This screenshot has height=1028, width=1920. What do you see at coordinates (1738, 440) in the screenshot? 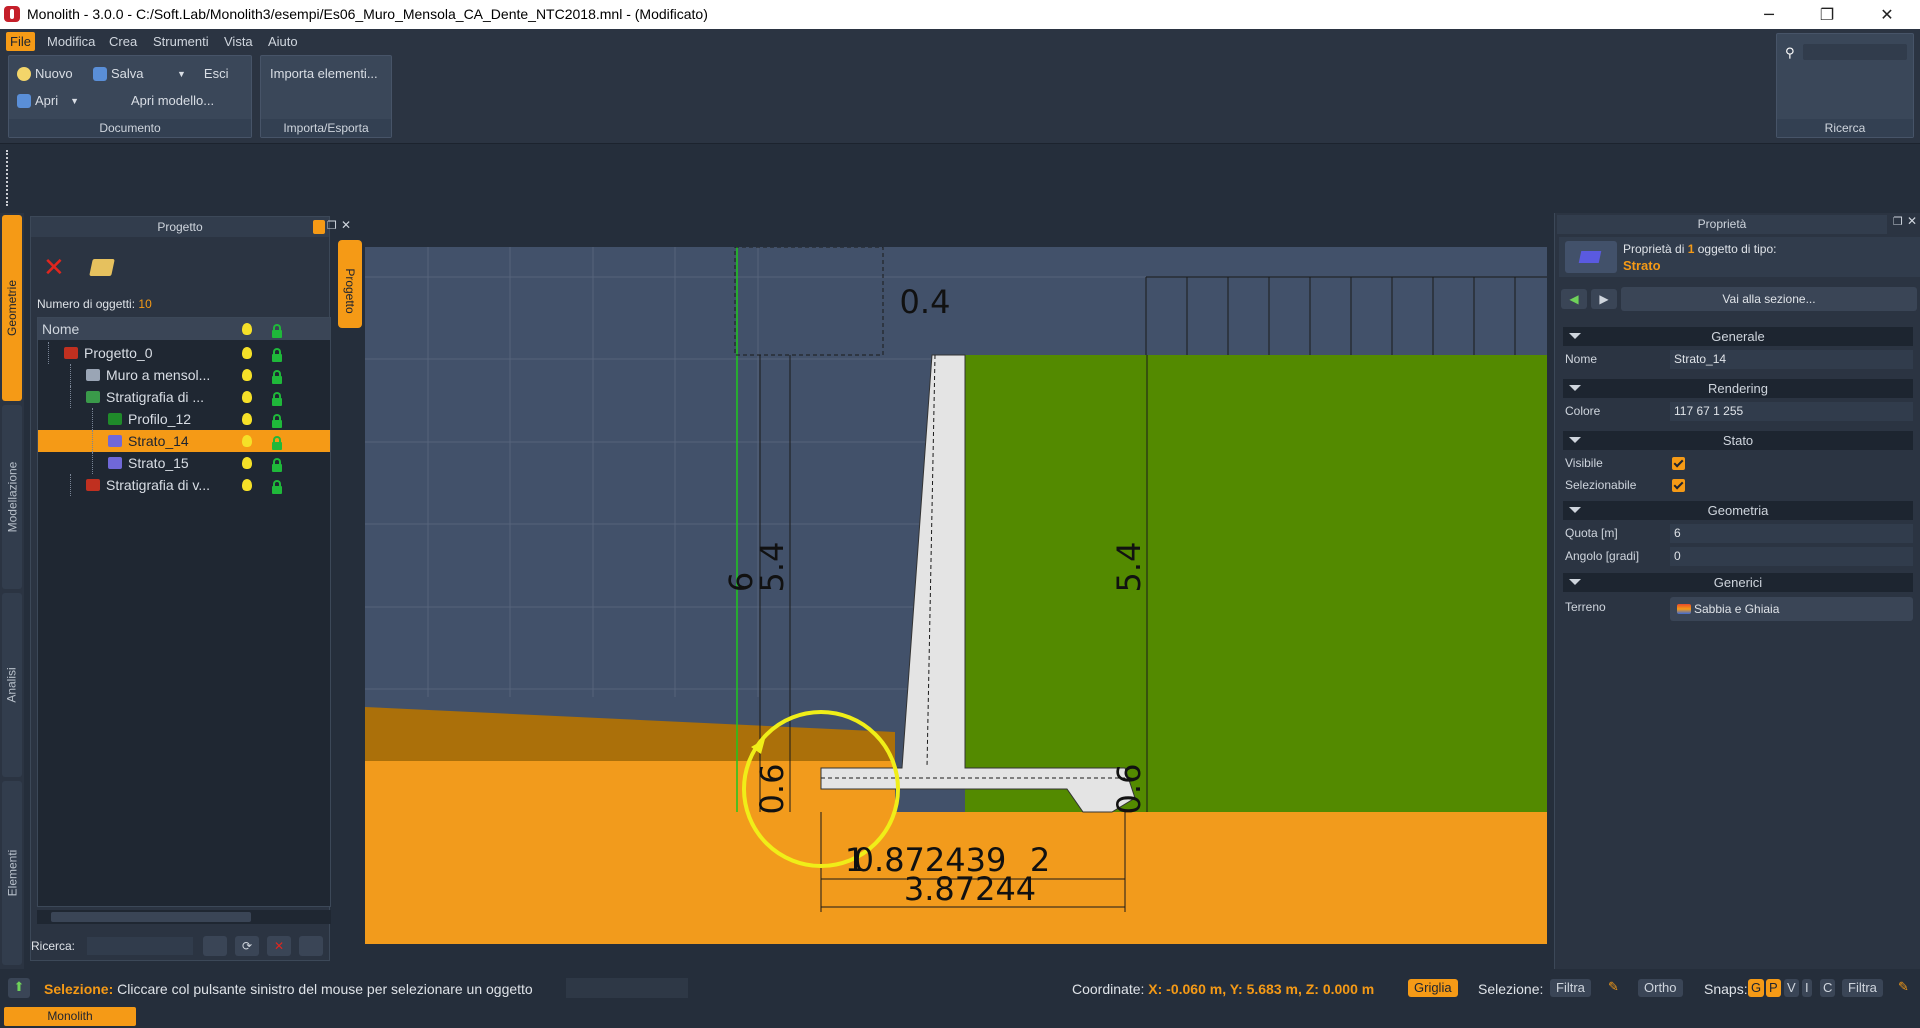
I see `section-stato: Stato` at bounding box center [1738, 440].